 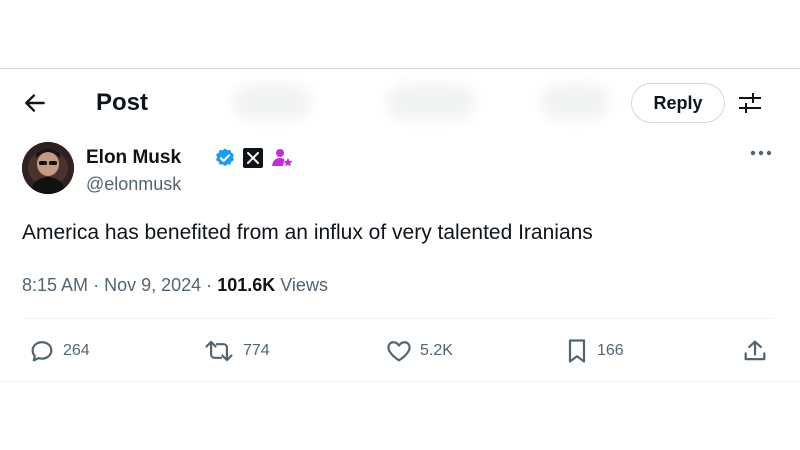 What do you see at coordinates (577, 351) in the screenshot?
I see `bookmark-icon` at bounding box center [577, 351].